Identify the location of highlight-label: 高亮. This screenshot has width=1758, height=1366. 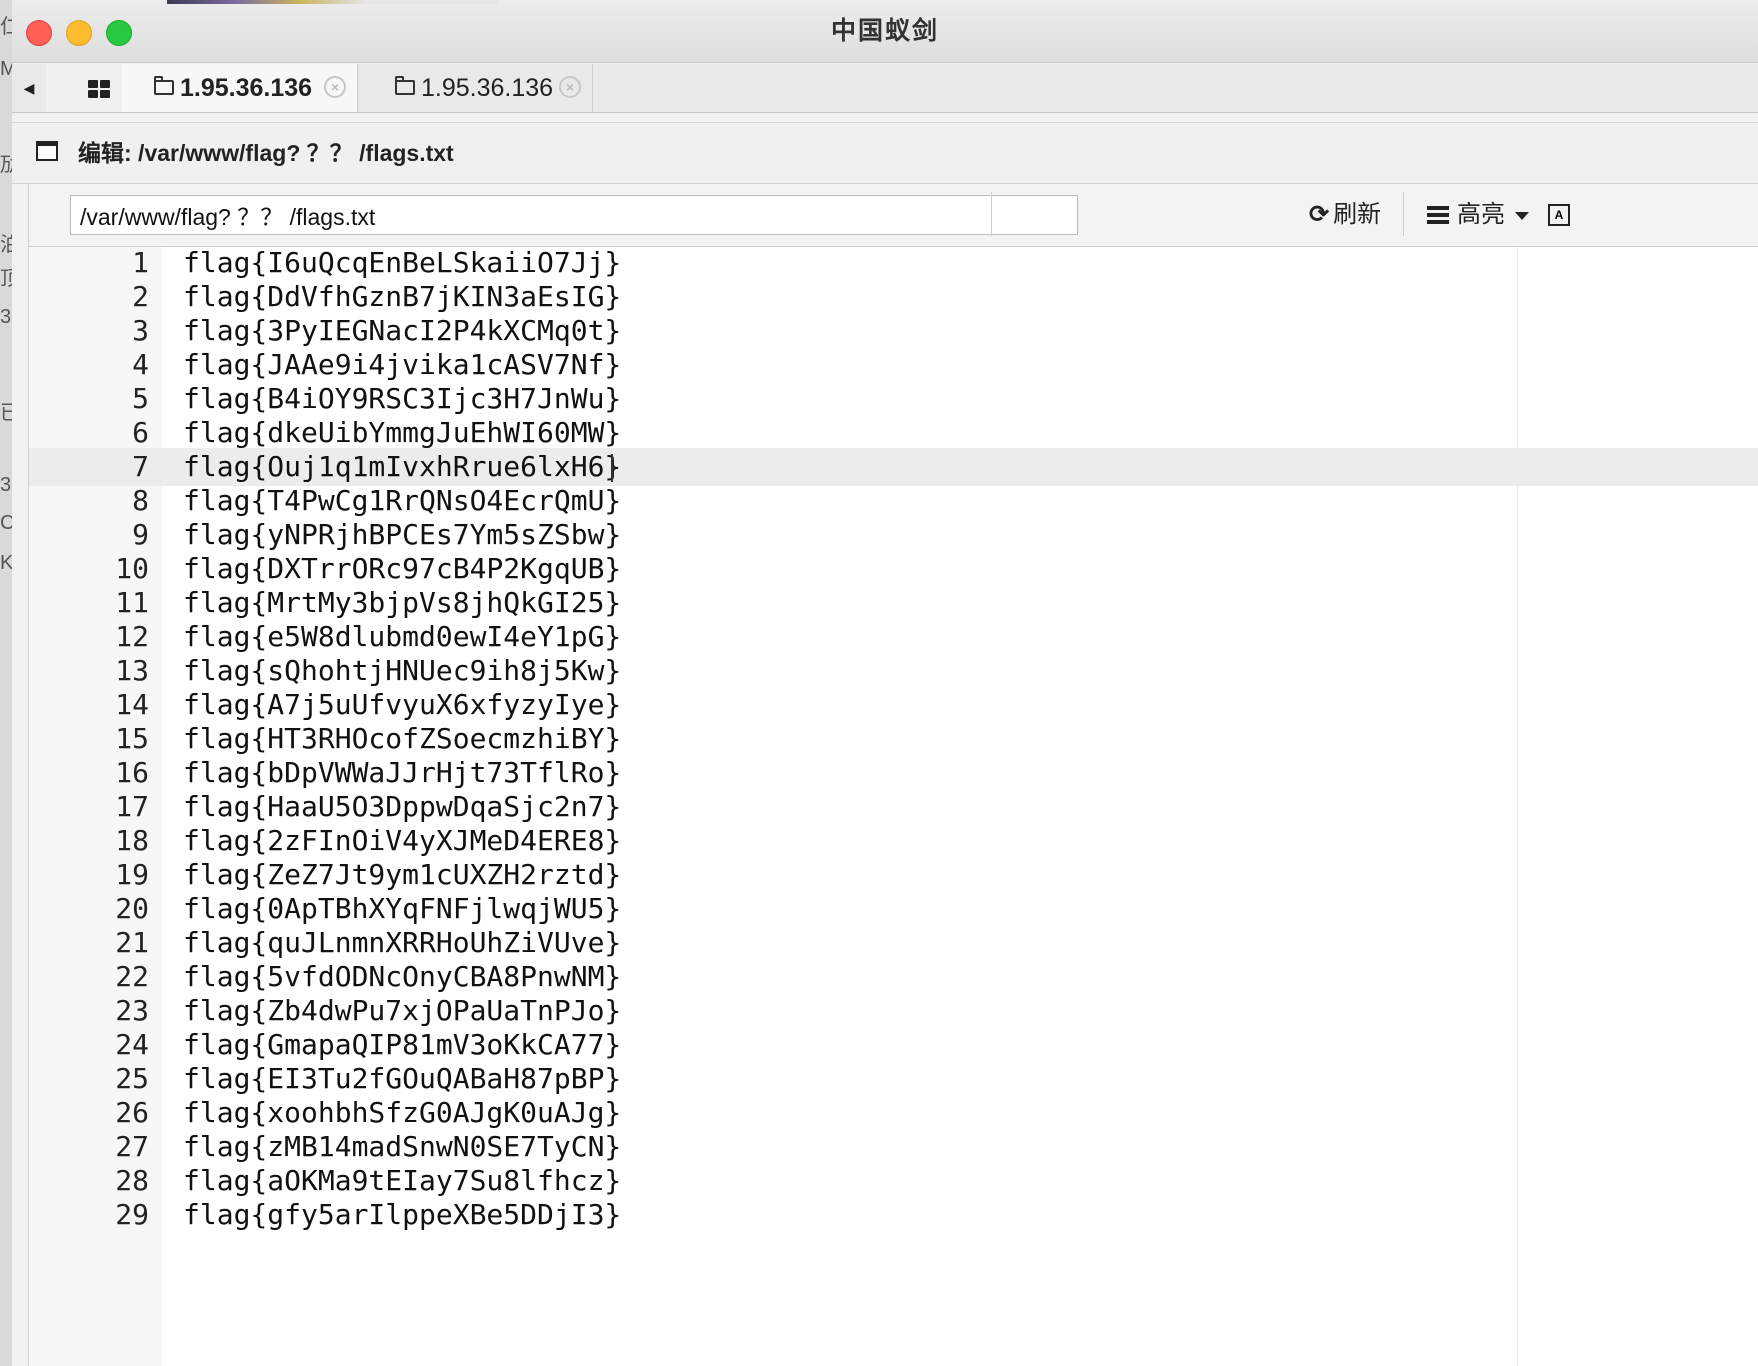
(1481, 214).